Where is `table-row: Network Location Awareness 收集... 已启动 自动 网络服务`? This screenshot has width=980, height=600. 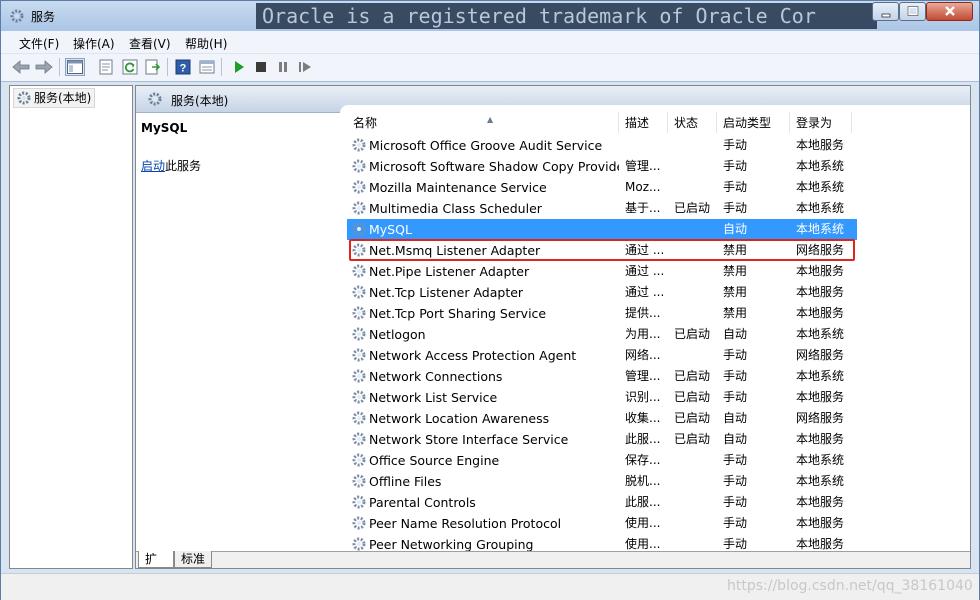 table-row: Network Location Awareness 收集... 已启动 自动 网络服务 is located at coordinates (602, 418).